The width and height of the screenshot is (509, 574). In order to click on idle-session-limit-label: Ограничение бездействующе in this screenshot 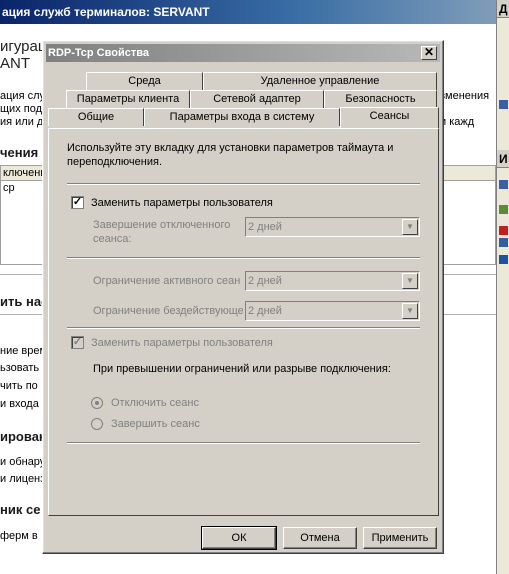, I will do `click(168, 311)`.